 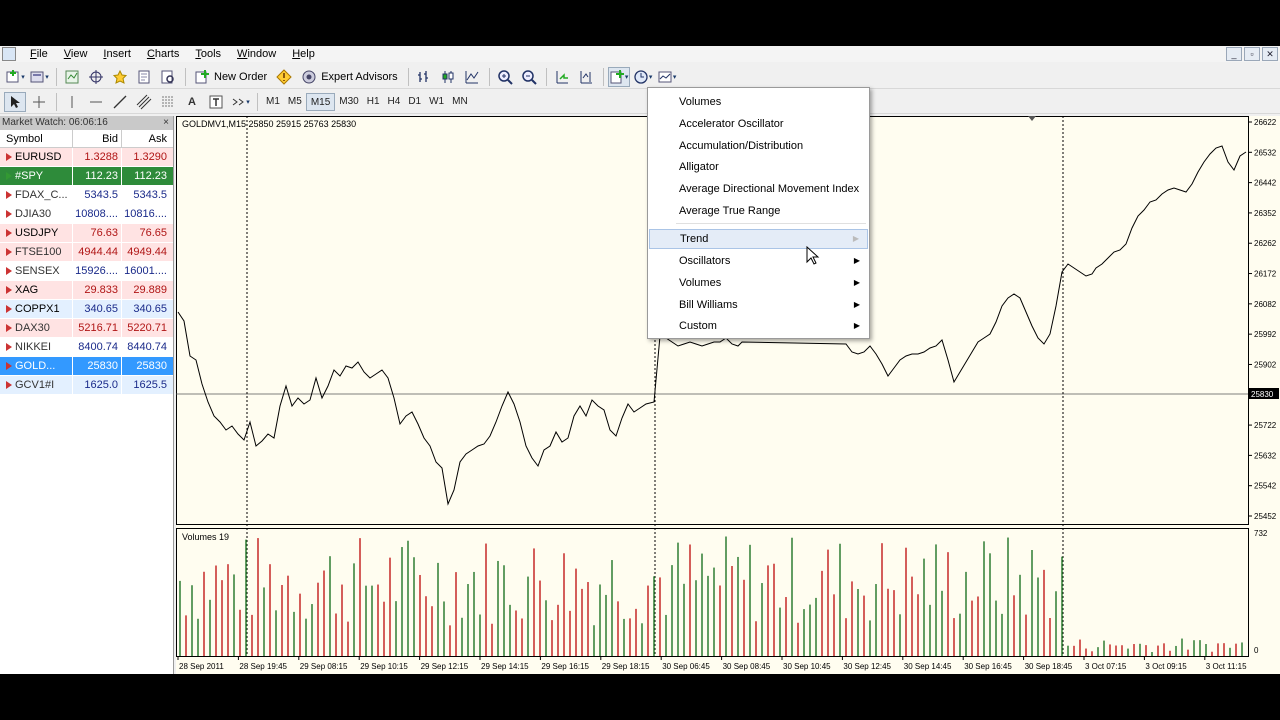 I want to click on menu-charts: Charts, so click(x=163, y=54).